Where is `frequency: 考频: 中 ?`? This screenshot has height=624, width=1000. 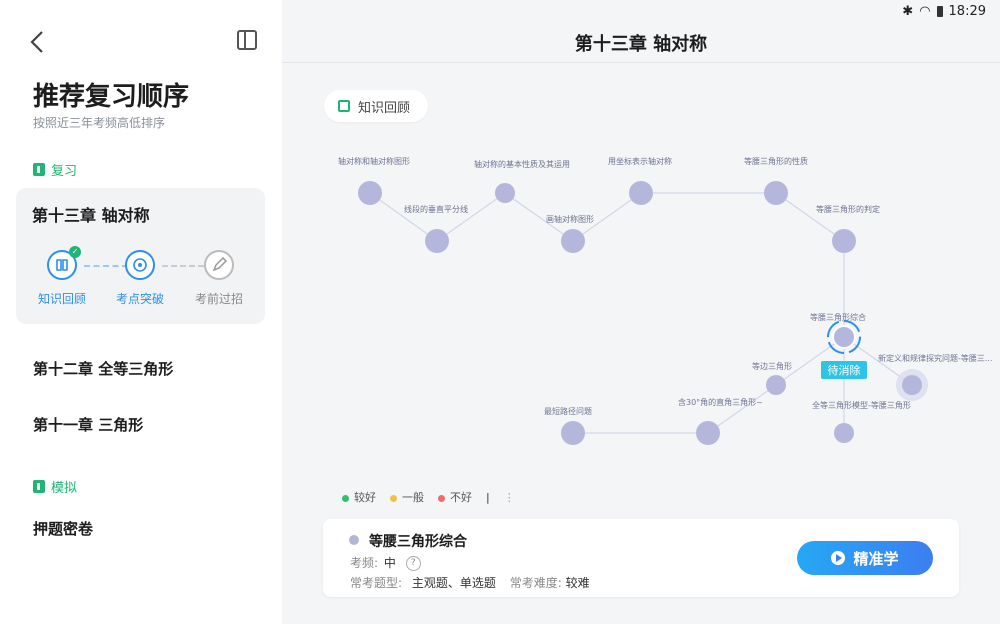
frequency: 考频: 中 ? is located at coordinates (385, 562).